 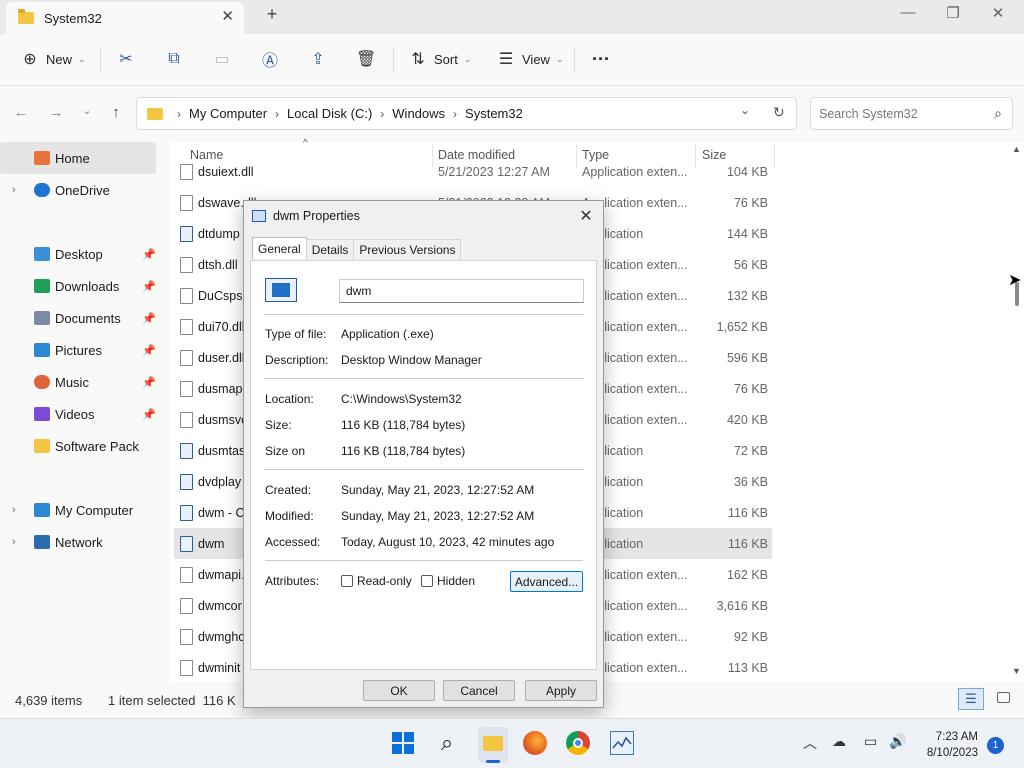 What do you see at coordinates (87, 110) in the screenshot?
I see `recent-locations-chevron-icon: ⌄` at bounding box center [87, 110].